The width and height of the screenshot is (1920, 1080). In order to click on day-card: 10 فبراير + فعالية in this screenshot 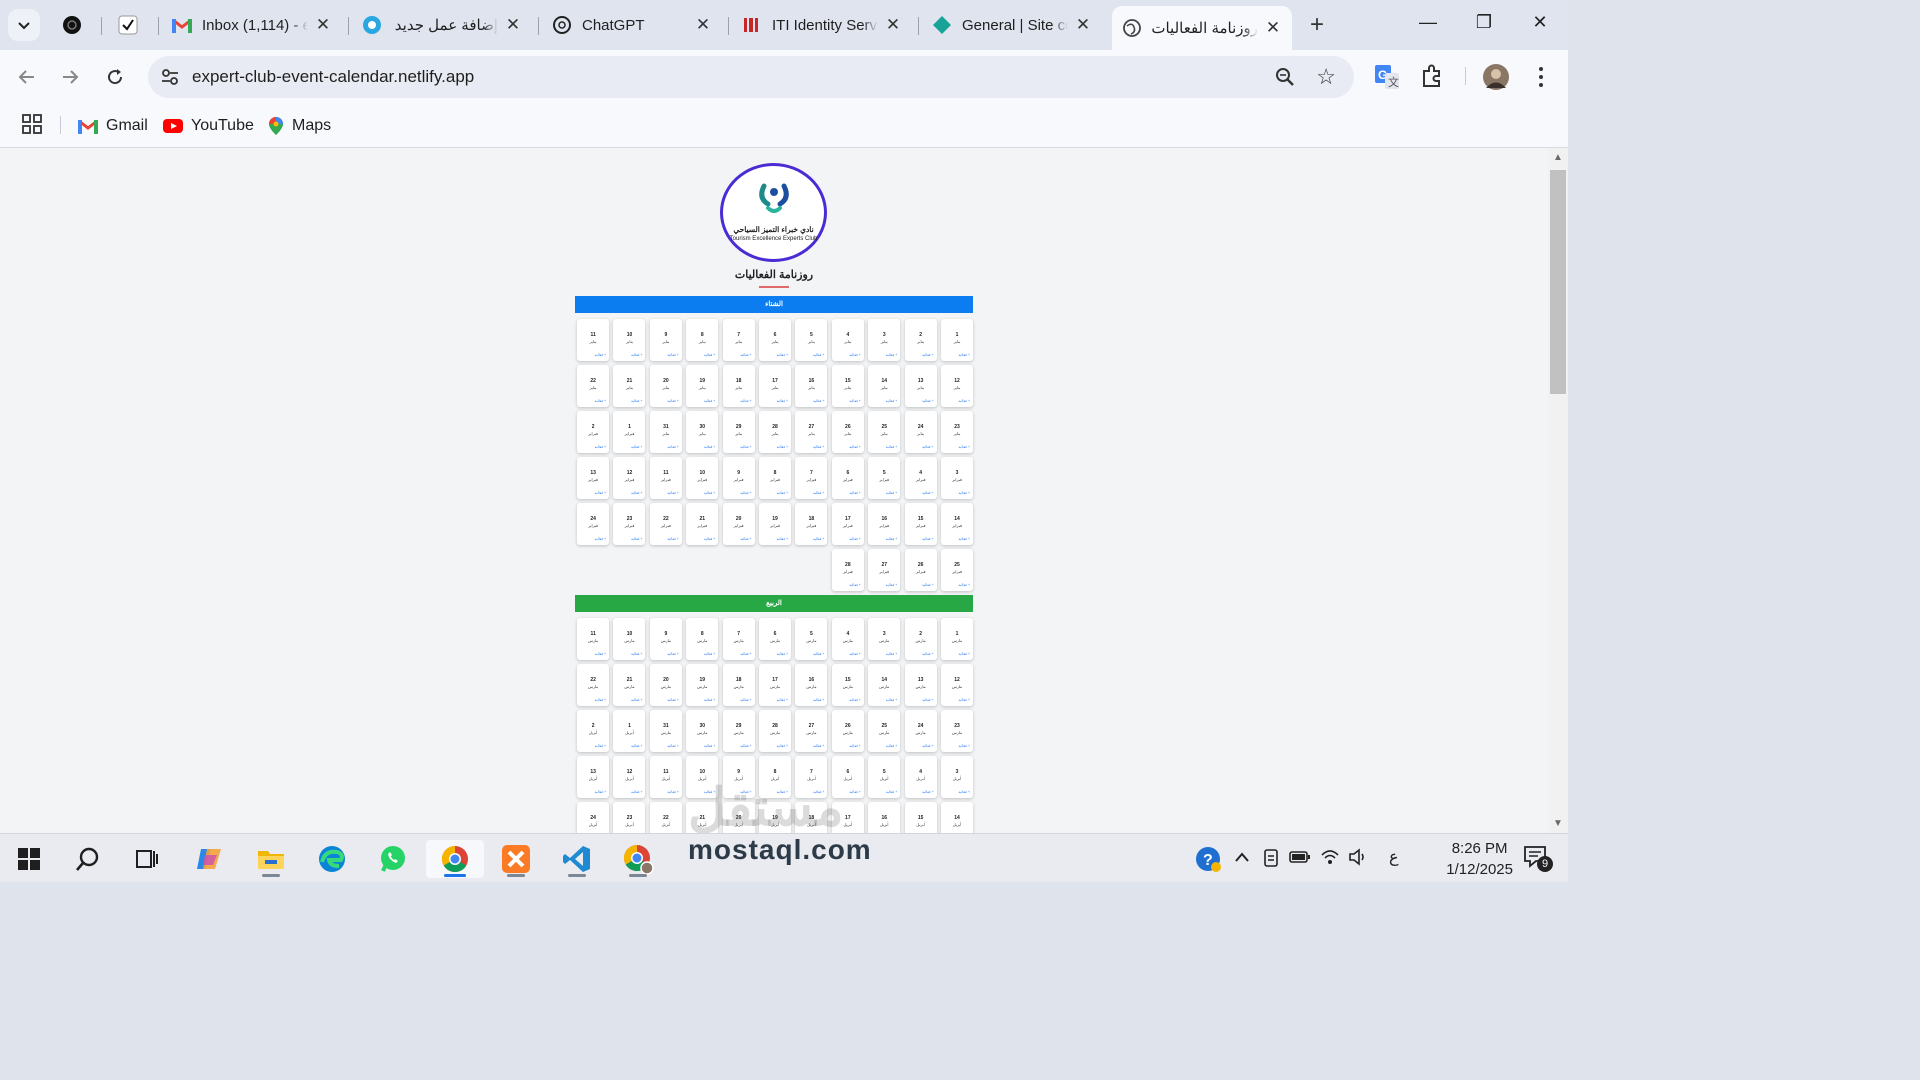, I will do `click(702, 478)`.